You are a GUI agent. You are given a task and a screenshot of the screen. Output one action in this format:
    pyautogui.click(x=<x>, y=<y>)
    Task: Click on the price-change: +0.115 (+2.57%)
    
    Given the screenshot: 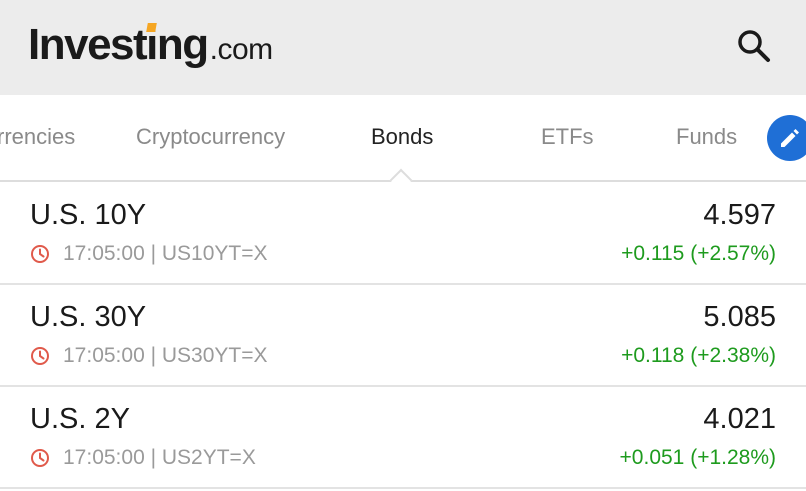 What is the action you would take?
    pyautogui.click(x=698, y=253)
    